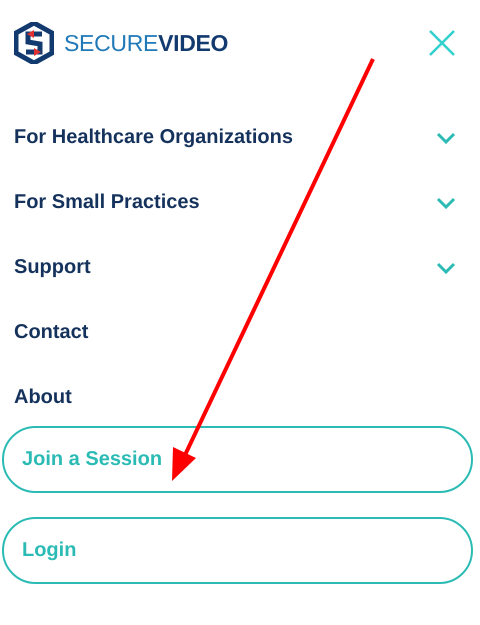  Describe the element at coordinates (235, 267) in the screenshot. I see `menu-item: Support` at that location.